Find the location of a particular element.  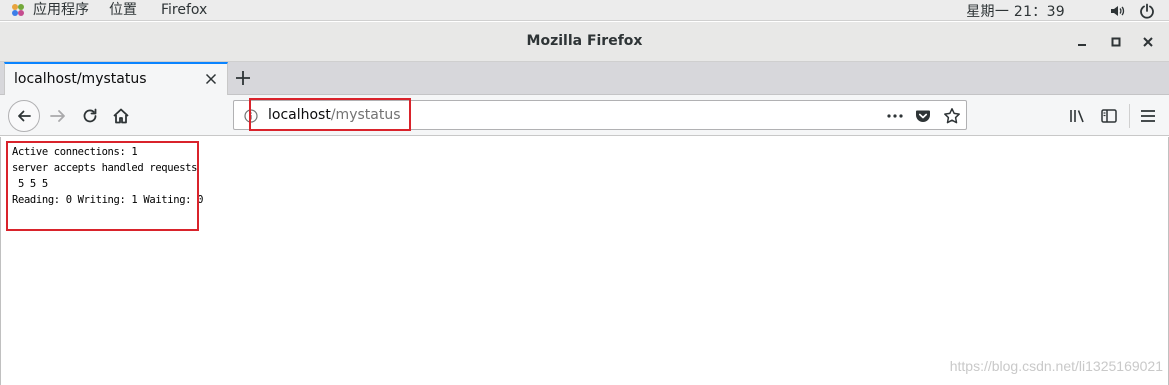

page-actions-icon is located at coordinates (895, 116).